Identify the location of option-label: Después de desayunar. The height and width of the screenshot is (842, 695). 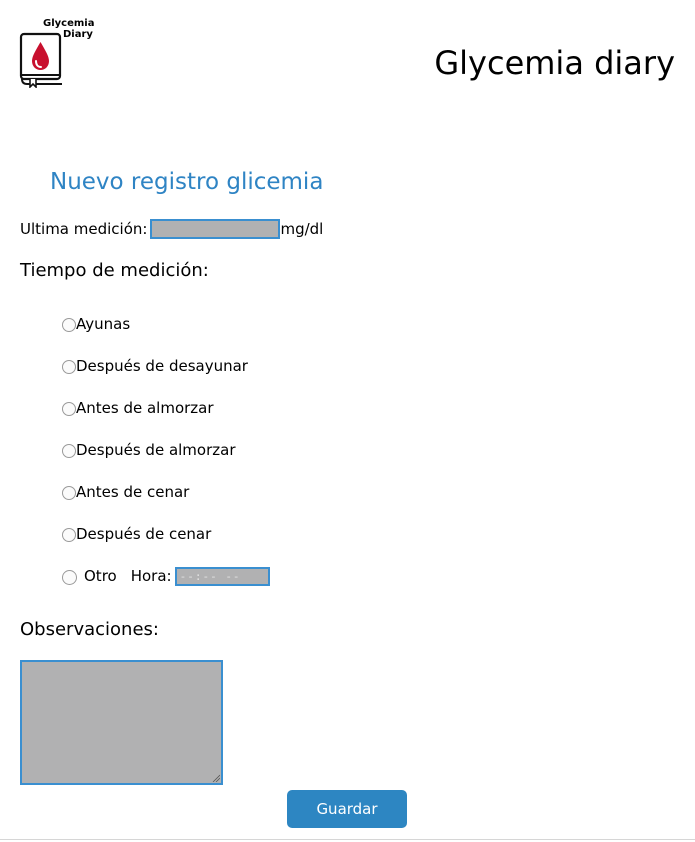
(162, 366).